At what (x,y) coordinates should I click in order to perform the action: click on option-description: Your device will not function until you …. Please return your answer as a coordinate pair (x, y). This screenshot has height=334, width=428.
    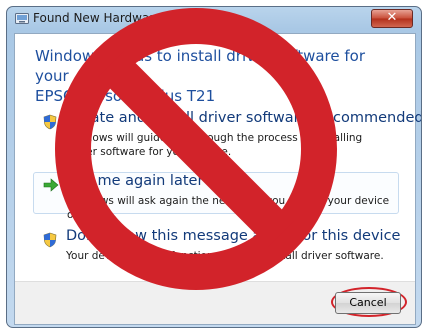
    Looking at the image, I should click on (225, 256).